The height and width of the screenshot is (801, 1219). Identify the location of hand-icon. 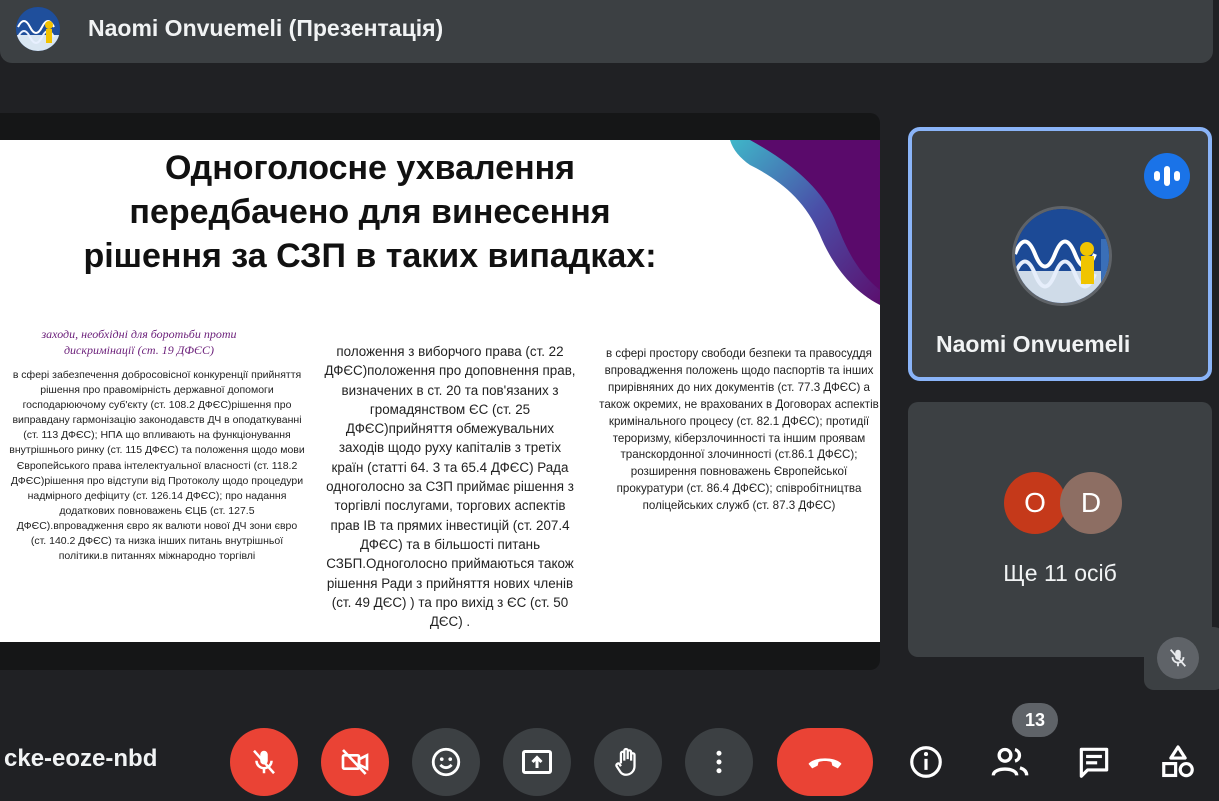
(625, 761).